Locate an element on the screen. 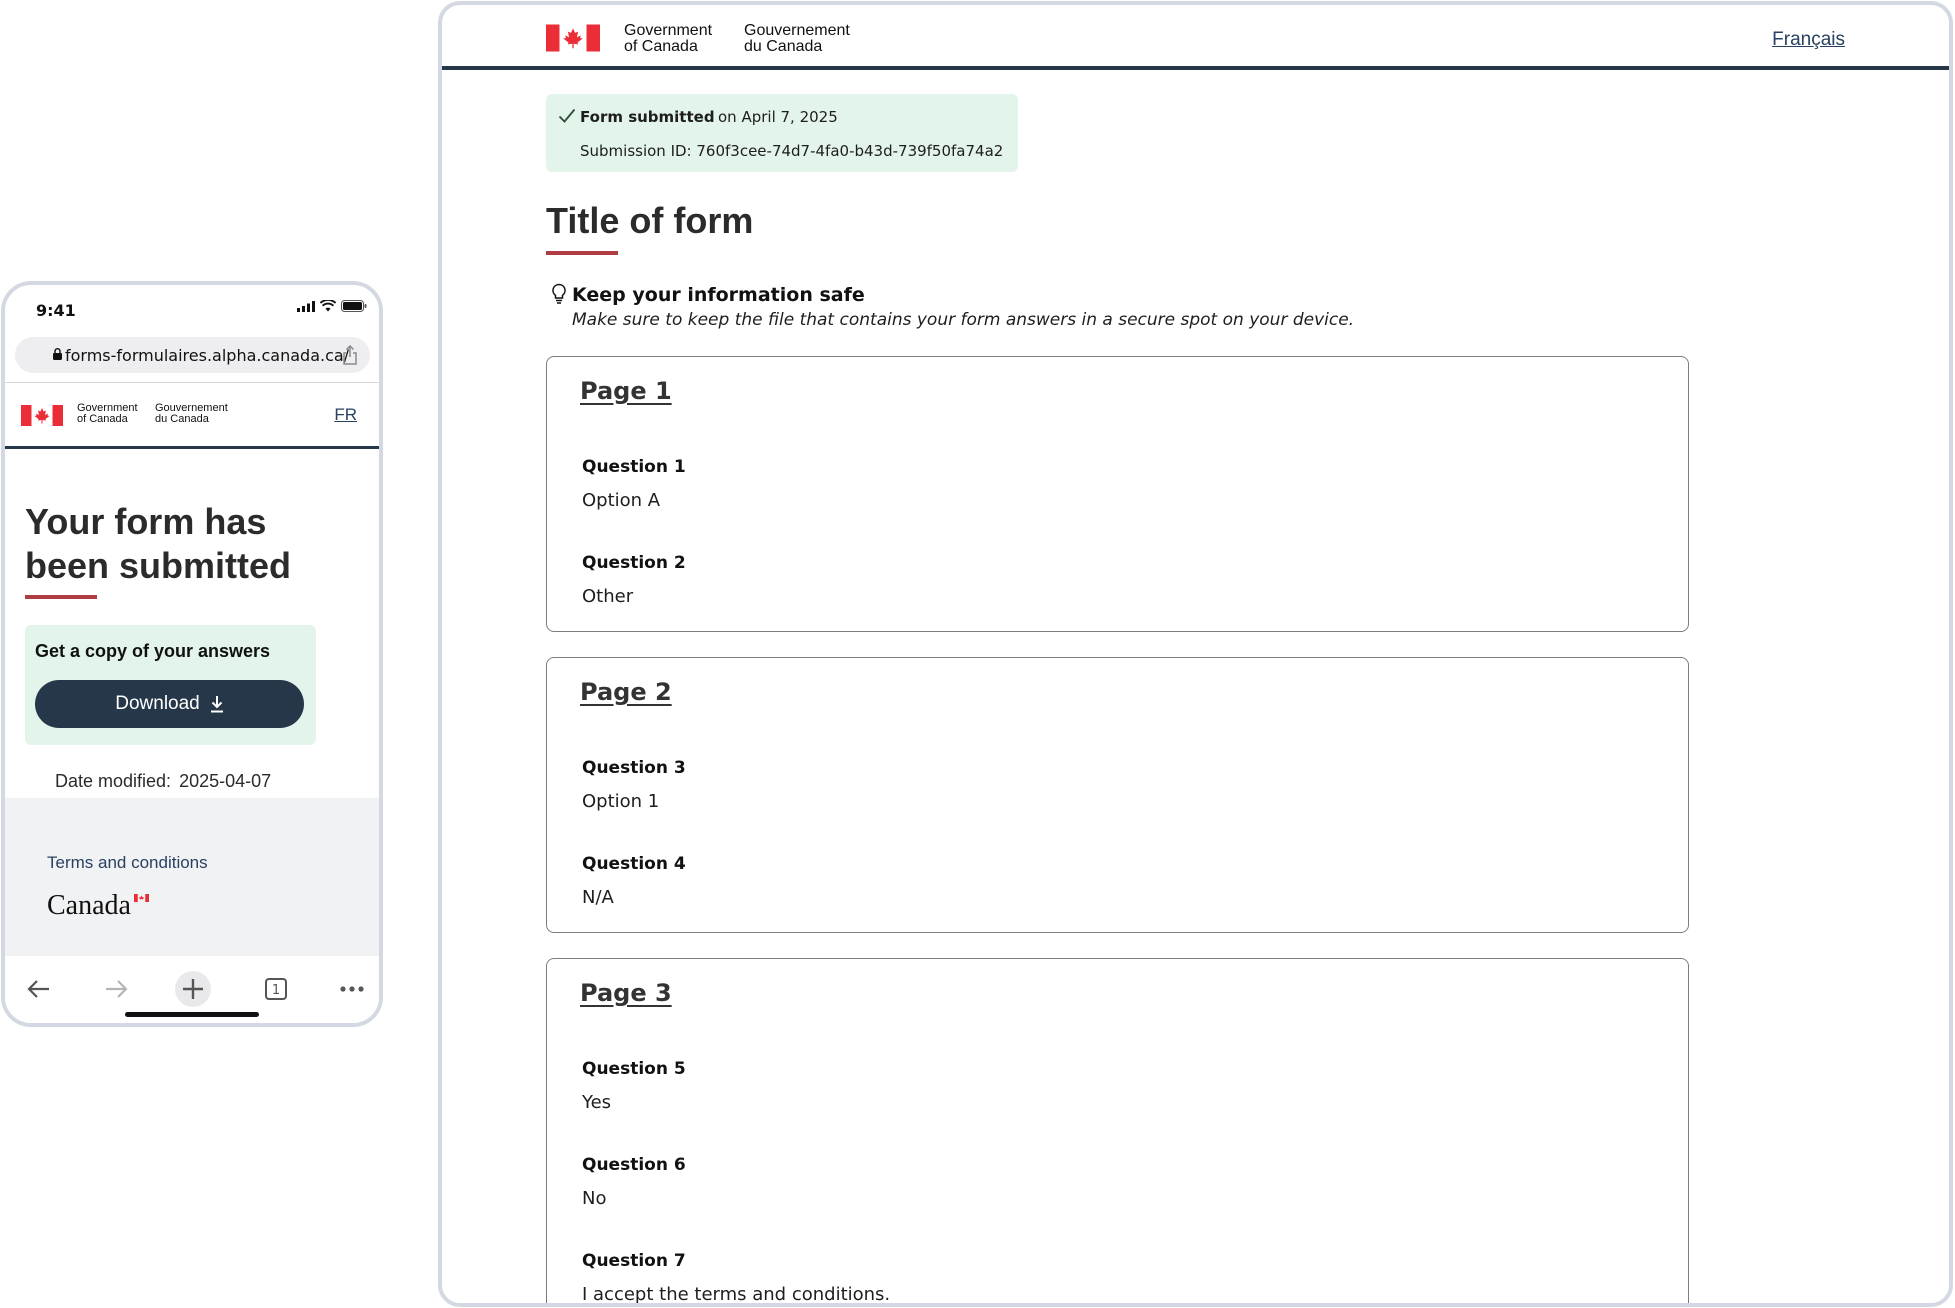  terms-link: Terms and conditions is located at coordinates (127, 863).